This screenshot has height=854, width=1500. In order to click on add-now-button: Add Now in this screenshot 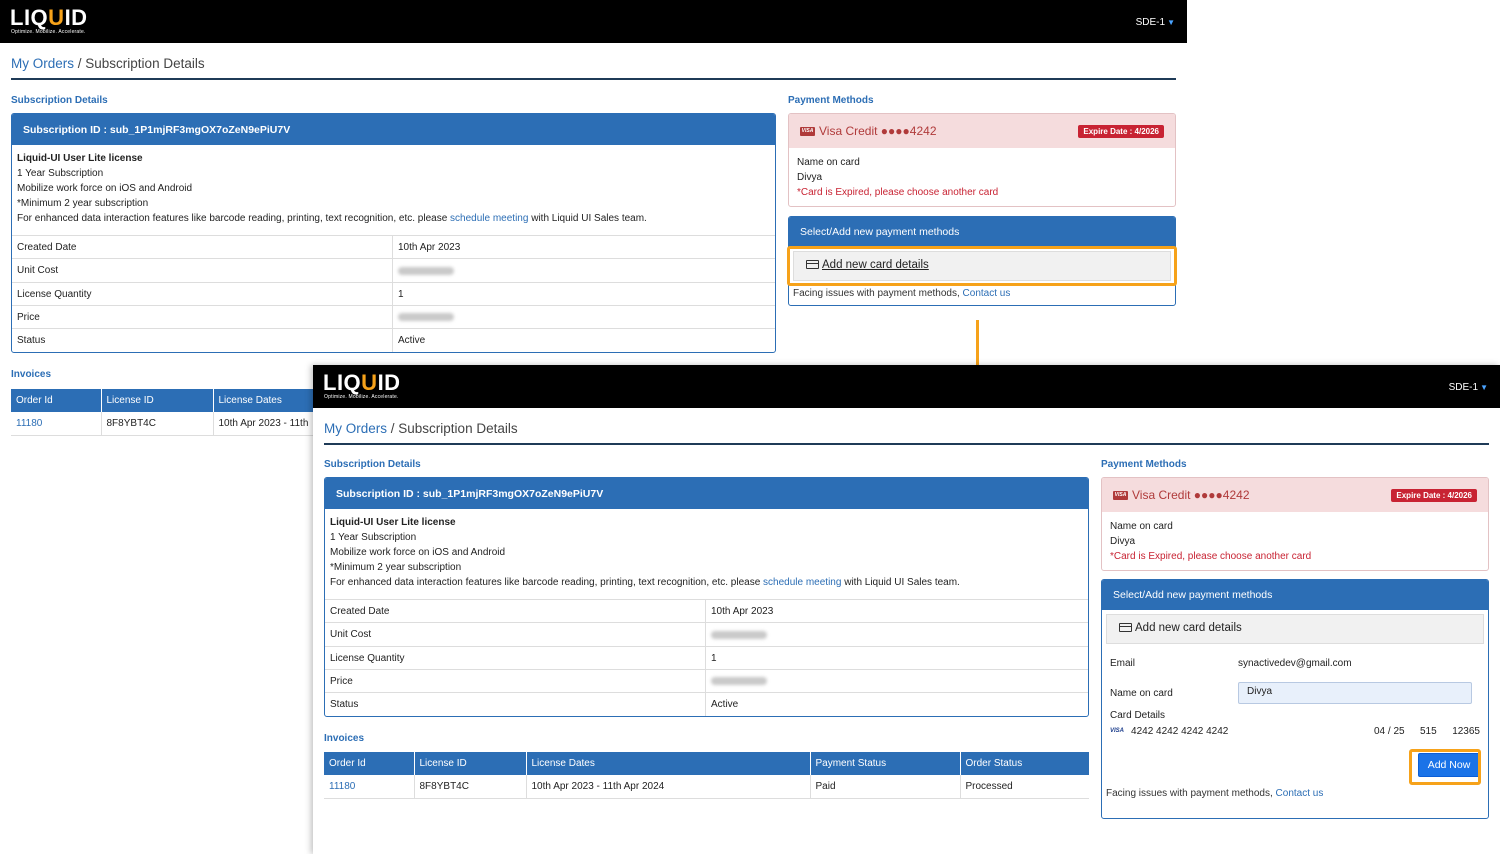, I will do `click(1449, 765)`.